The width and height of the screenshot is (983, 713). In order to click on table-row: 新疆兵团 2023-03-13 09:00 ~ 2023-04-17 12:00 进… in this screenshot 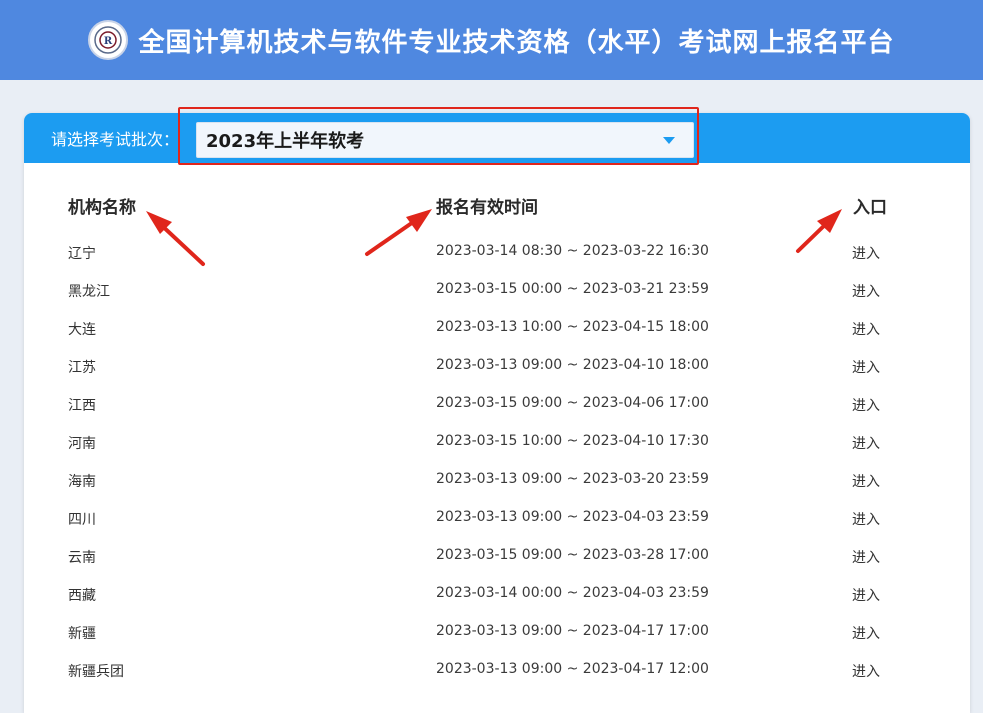, I will do `click(497, 680)`.